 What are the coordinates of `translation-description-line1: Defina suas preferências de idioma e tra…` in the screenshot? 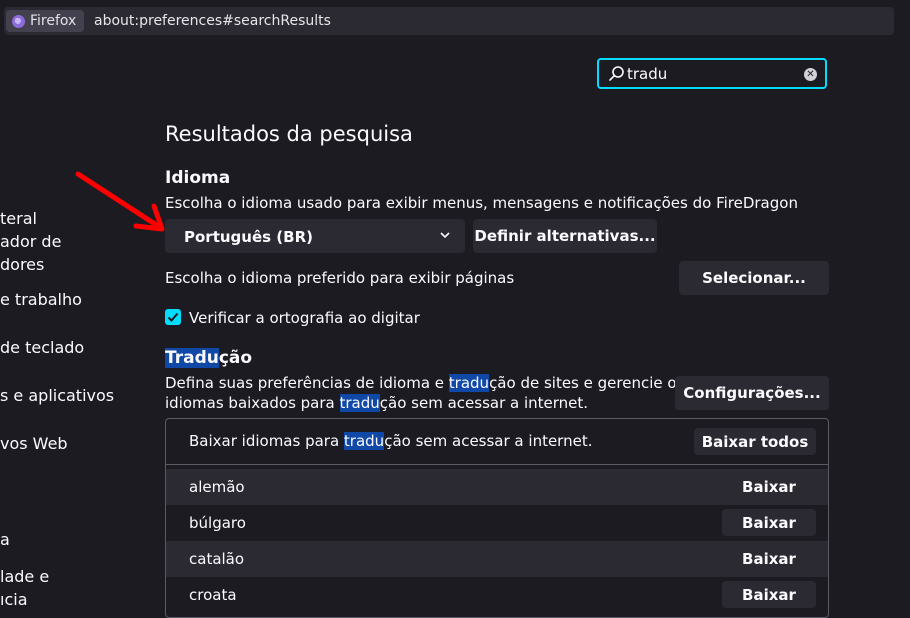 It's located at (424, 383).